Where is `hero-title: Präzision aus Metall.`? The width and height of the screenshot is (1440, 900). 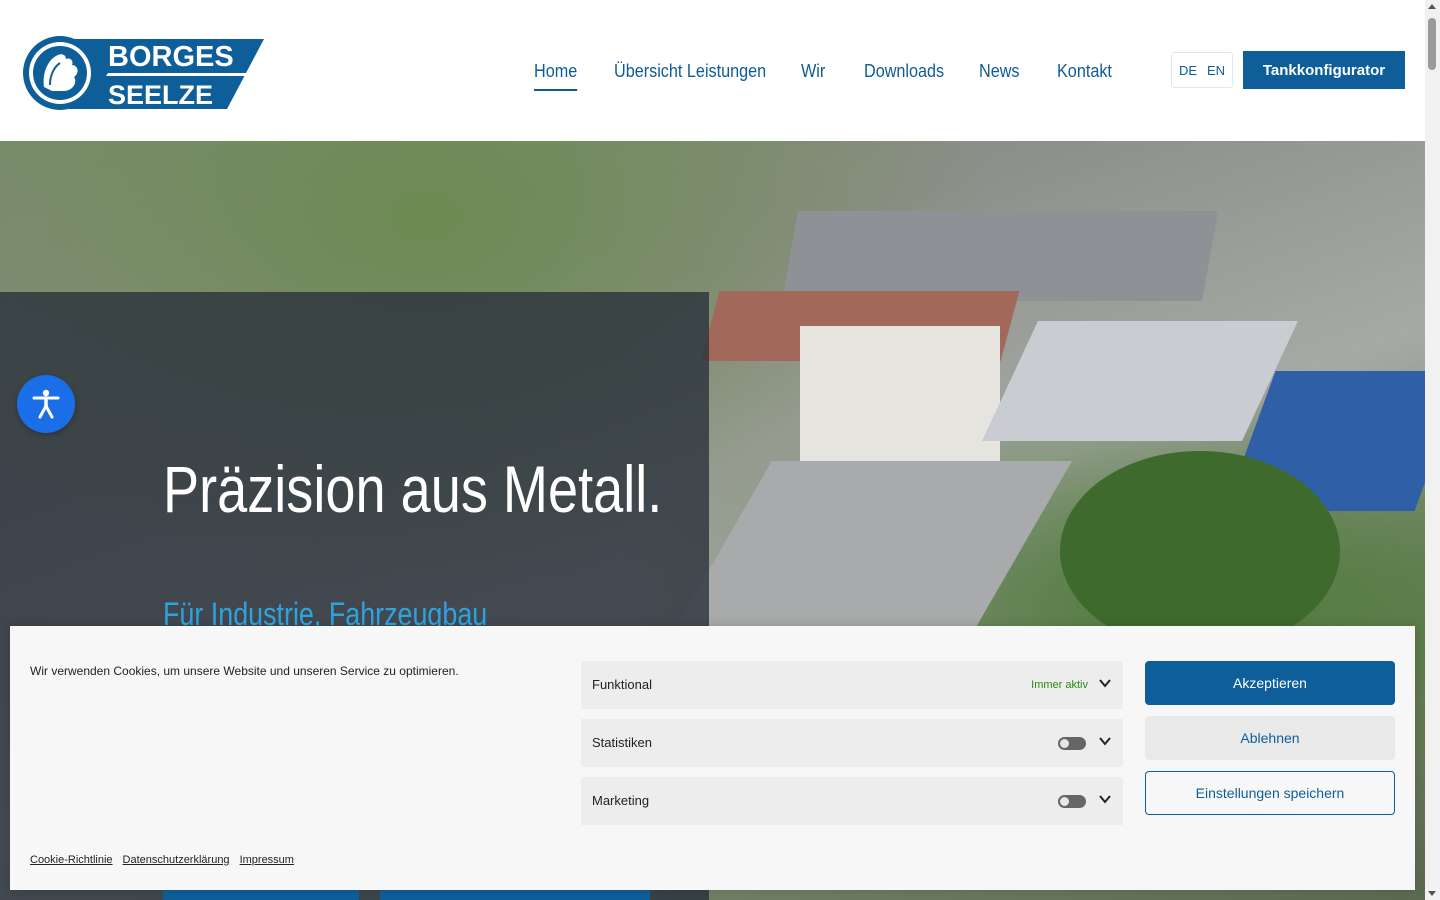
hero-title: Präzision aus Metall. is located at coordinates (413, 489).